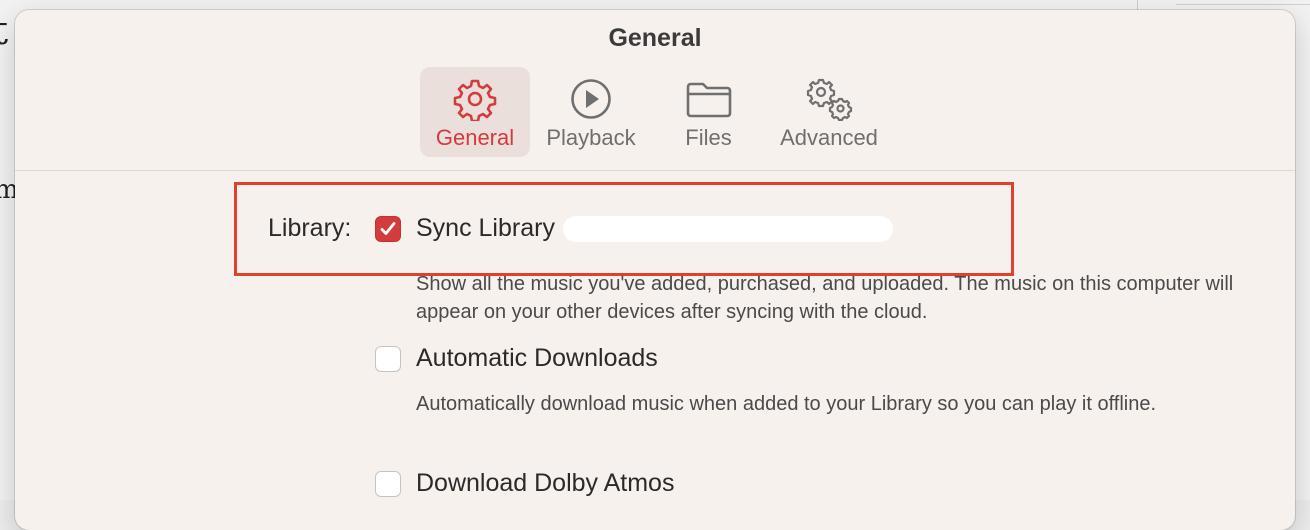 The height and width of the screenshot is (530, 1310). I want to click on gear-icon, so click(475, 100).